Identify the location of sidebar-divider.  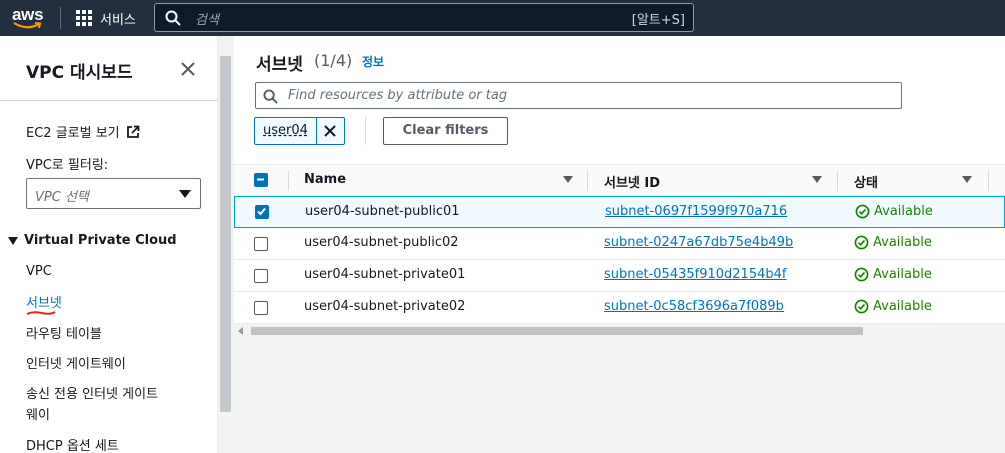
(109, 100).